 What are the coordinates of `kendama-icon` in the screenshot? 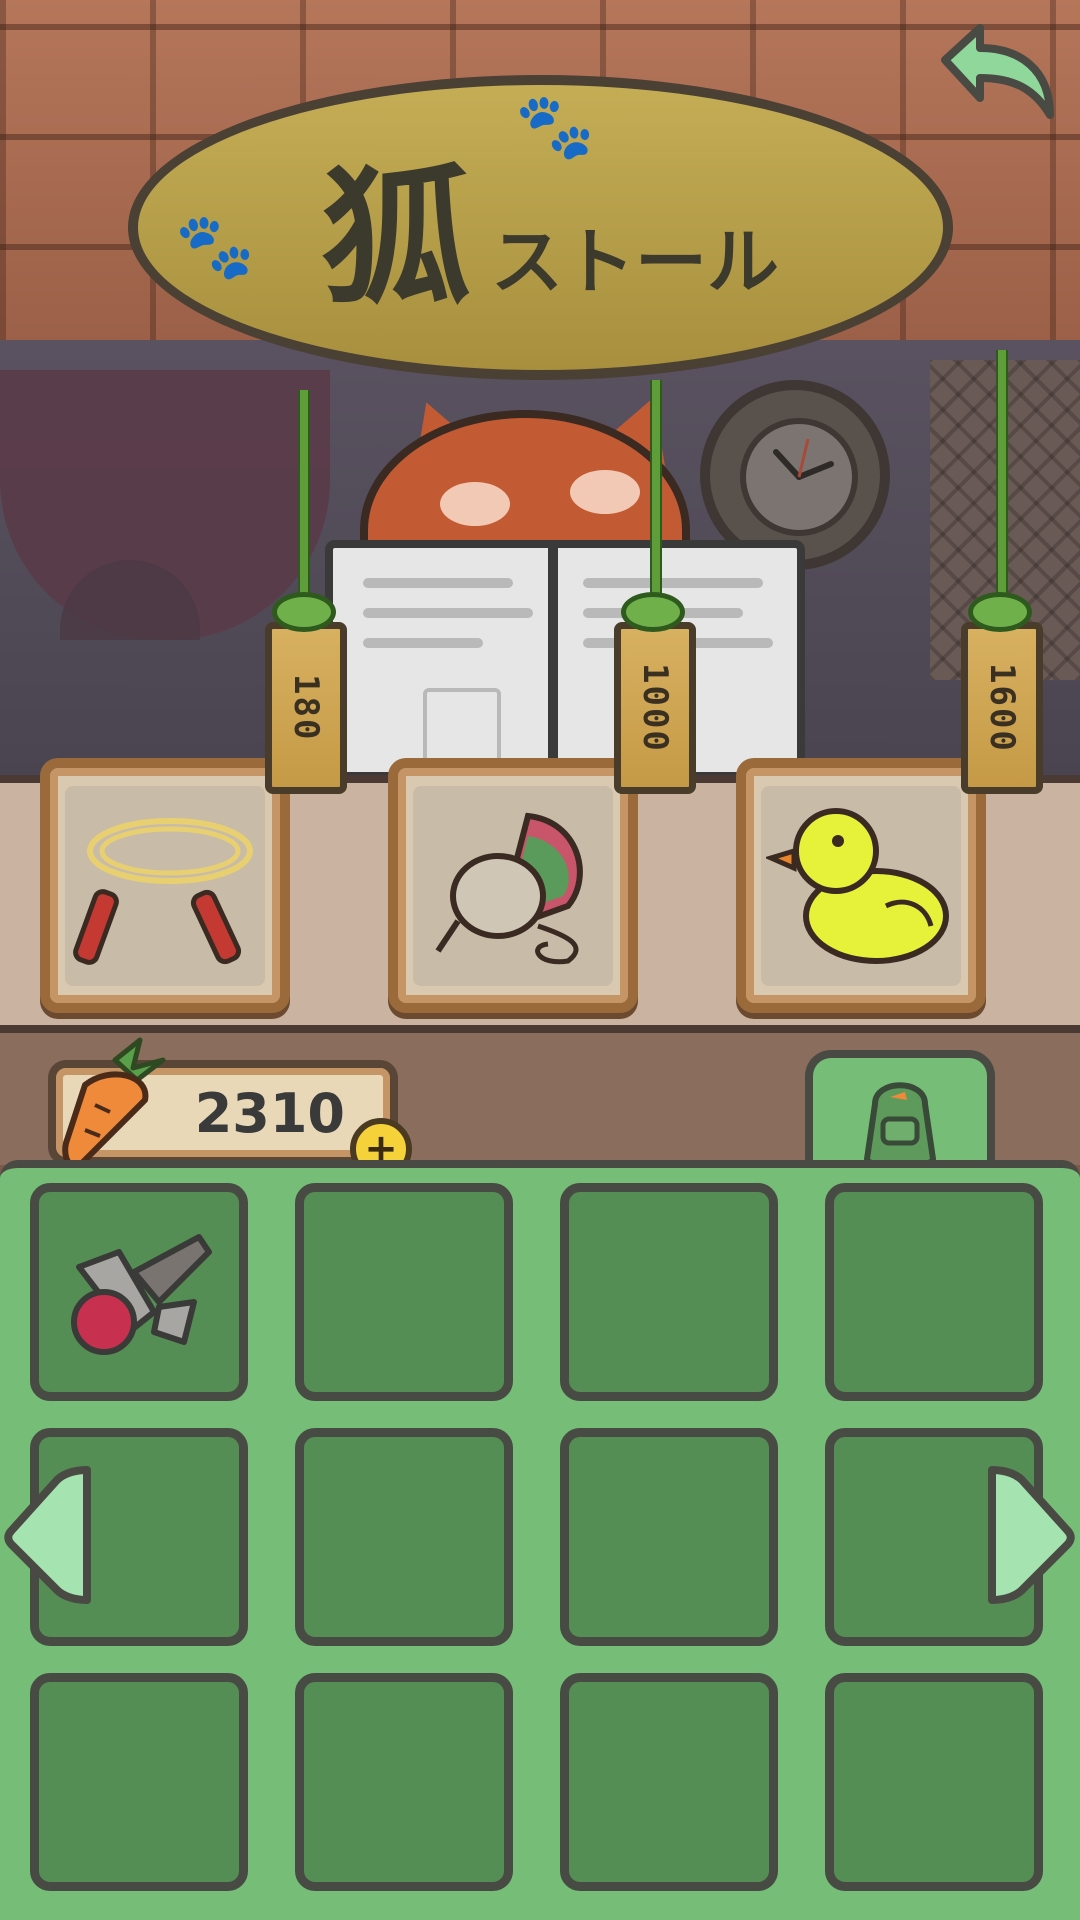 It's located at (141, 1294).